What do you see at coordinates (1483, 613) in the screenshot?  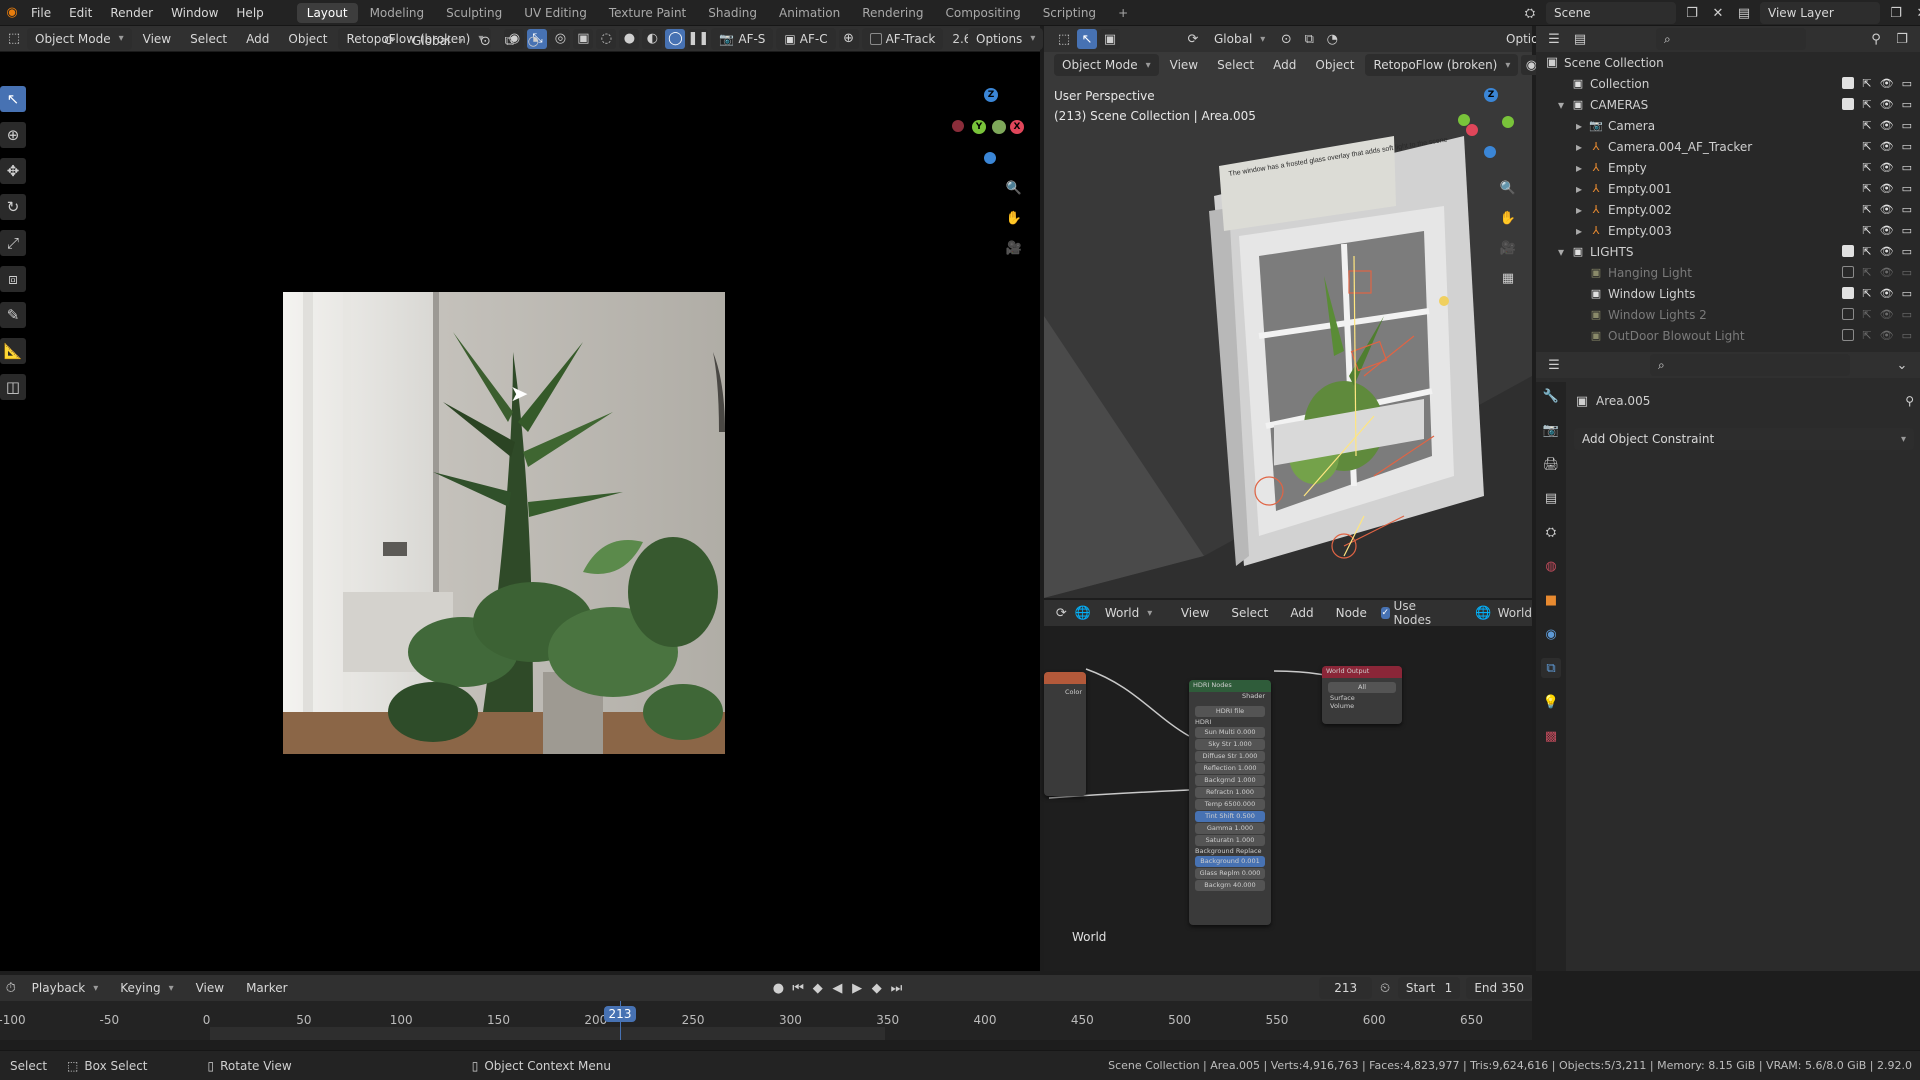 I see `world-browse-icon: 🌐` at bounding box center [1483, 613].